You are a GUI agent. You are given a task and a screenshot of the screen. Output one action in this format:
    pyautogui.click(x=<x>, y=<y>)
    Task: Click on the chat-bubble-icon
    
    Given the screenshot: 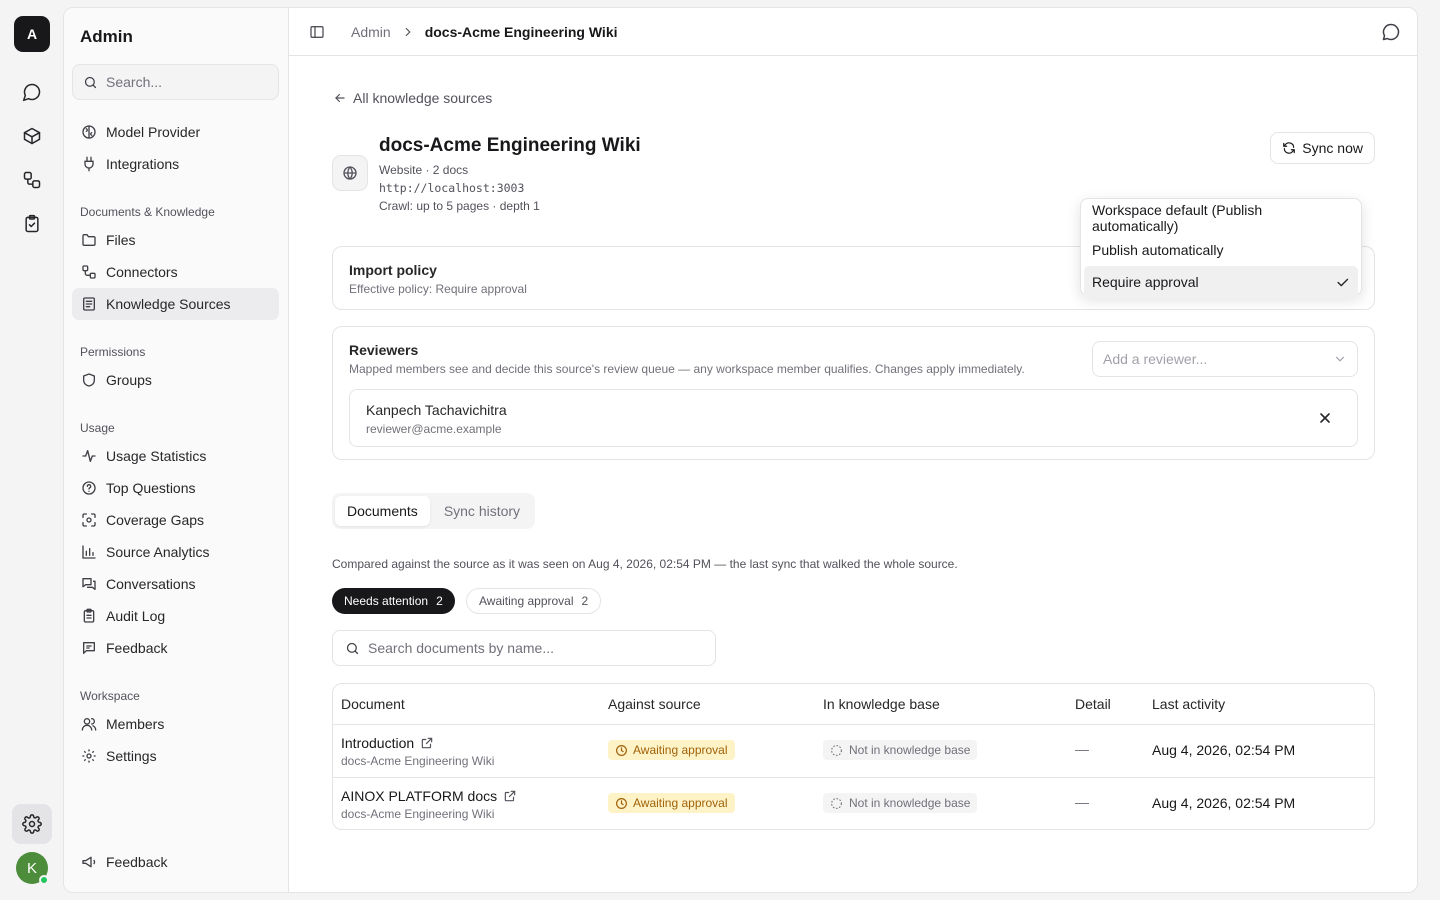 What is the action you would take?
    pyautogui.click(x=1391, y=32)
    